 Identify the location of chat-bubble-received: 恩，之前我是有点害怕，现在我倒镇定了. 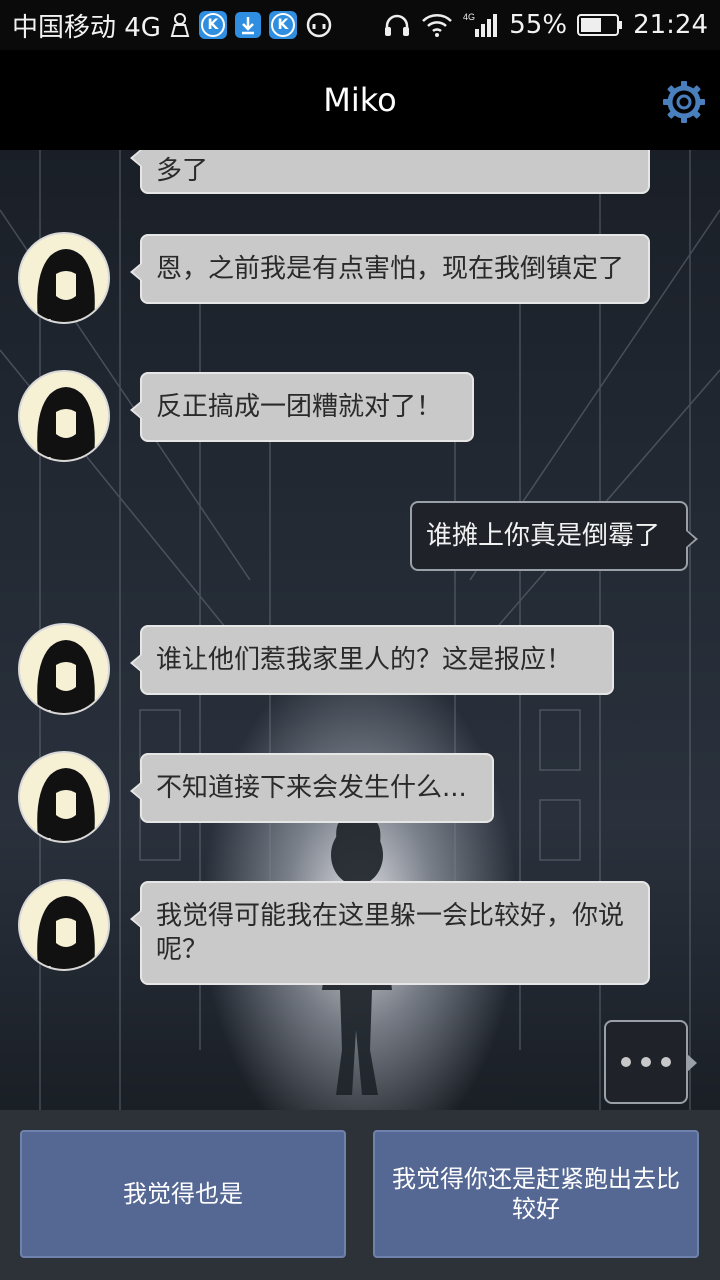
(390, 269).